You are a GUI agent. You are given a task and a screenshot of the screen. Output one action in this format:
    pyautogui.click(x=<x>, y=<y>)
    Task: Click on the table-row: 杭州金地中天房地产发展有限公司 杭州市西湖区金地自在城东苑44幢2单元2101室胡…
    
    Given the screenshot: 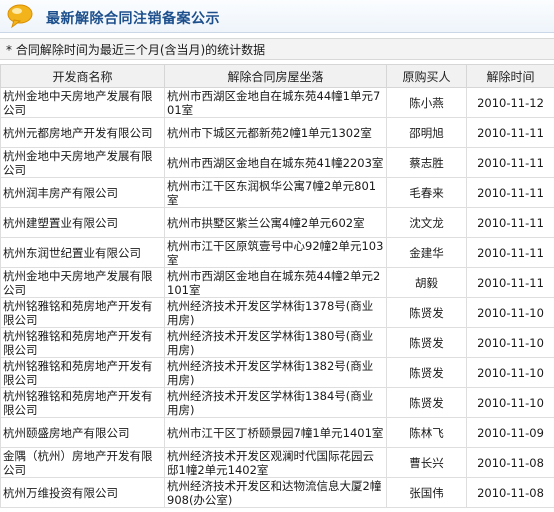 What is the action you would take?
    pyautogui.click(x=277, y=282)
    